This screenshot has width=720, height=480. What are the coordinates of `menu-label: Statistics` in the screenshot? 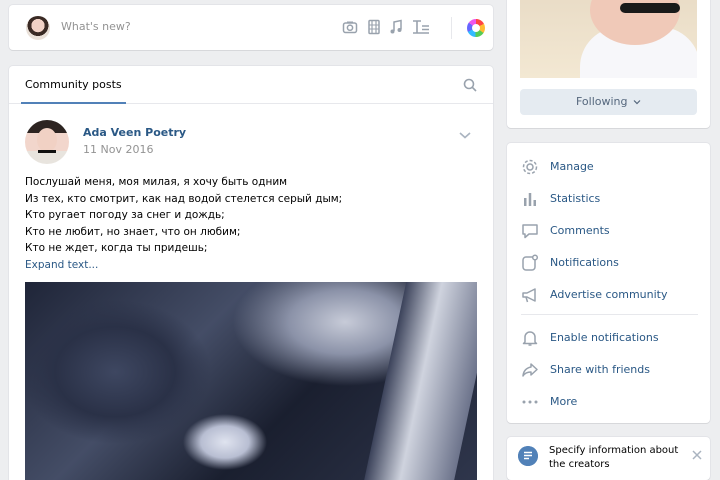 It's located at (575, 198).